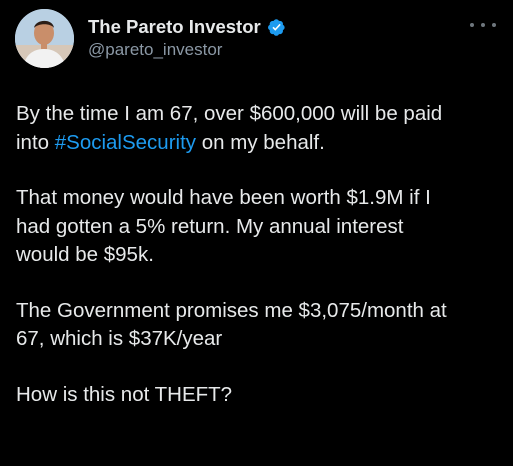 The width and height of the screenshot is (513, 466). I want to click on tweet-line-prefix: into, so click(35, 142).